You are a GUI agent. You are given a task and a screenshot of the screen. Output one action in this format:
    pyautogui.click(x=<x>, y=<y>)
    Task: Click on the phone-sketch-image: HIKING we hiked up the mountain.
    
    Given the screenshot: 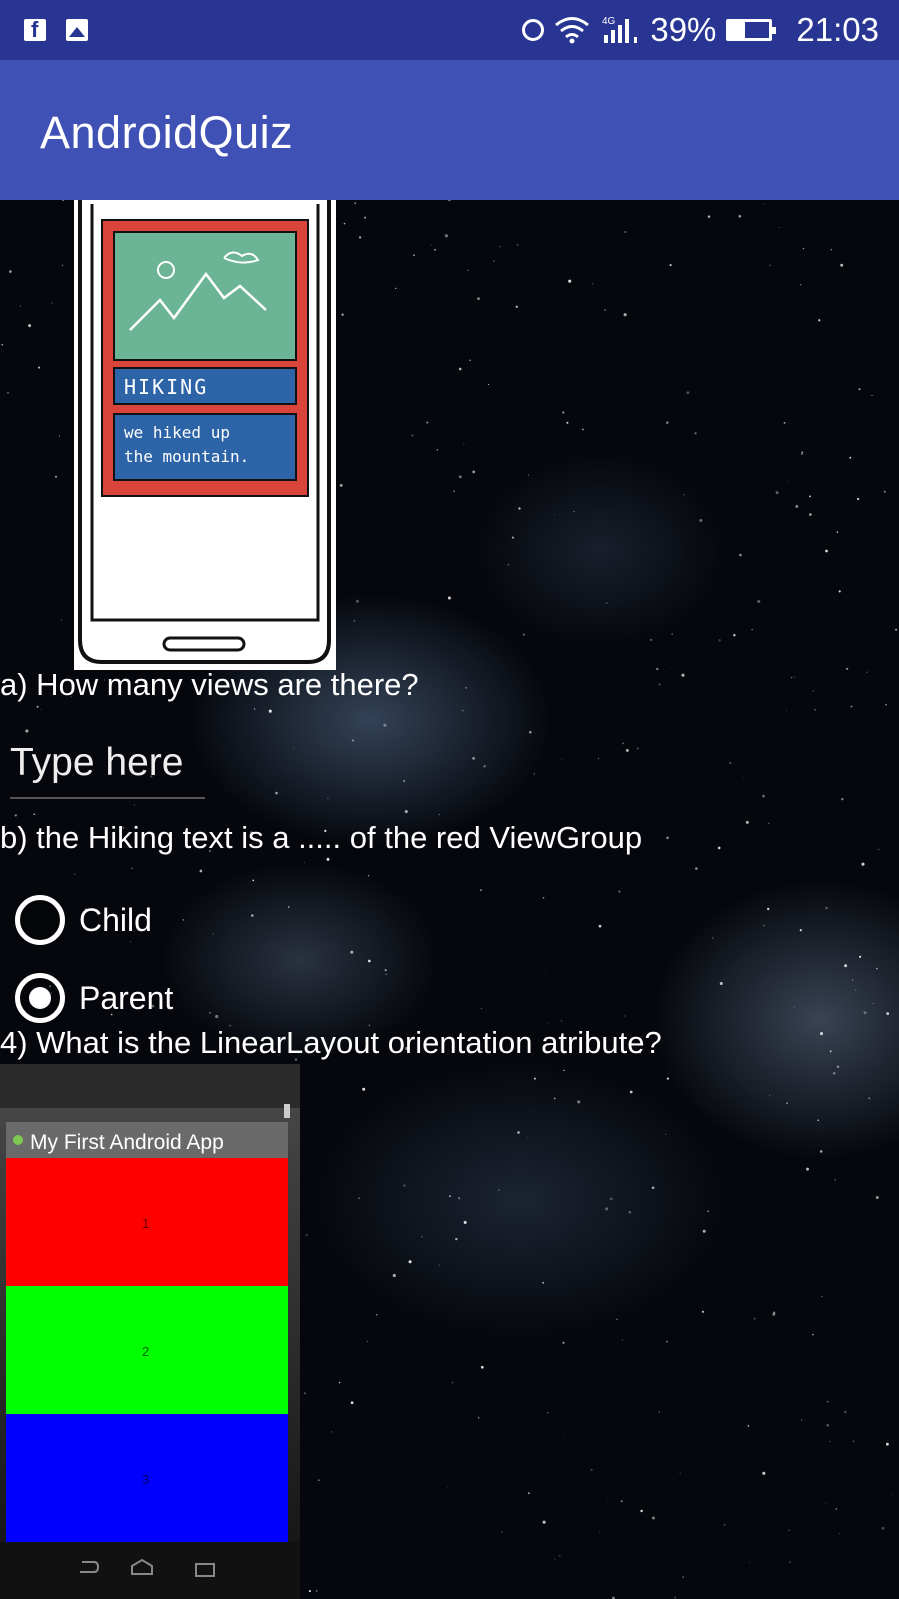 What is the action you would take?
    pyautogui.click(x=205, y=435)
    